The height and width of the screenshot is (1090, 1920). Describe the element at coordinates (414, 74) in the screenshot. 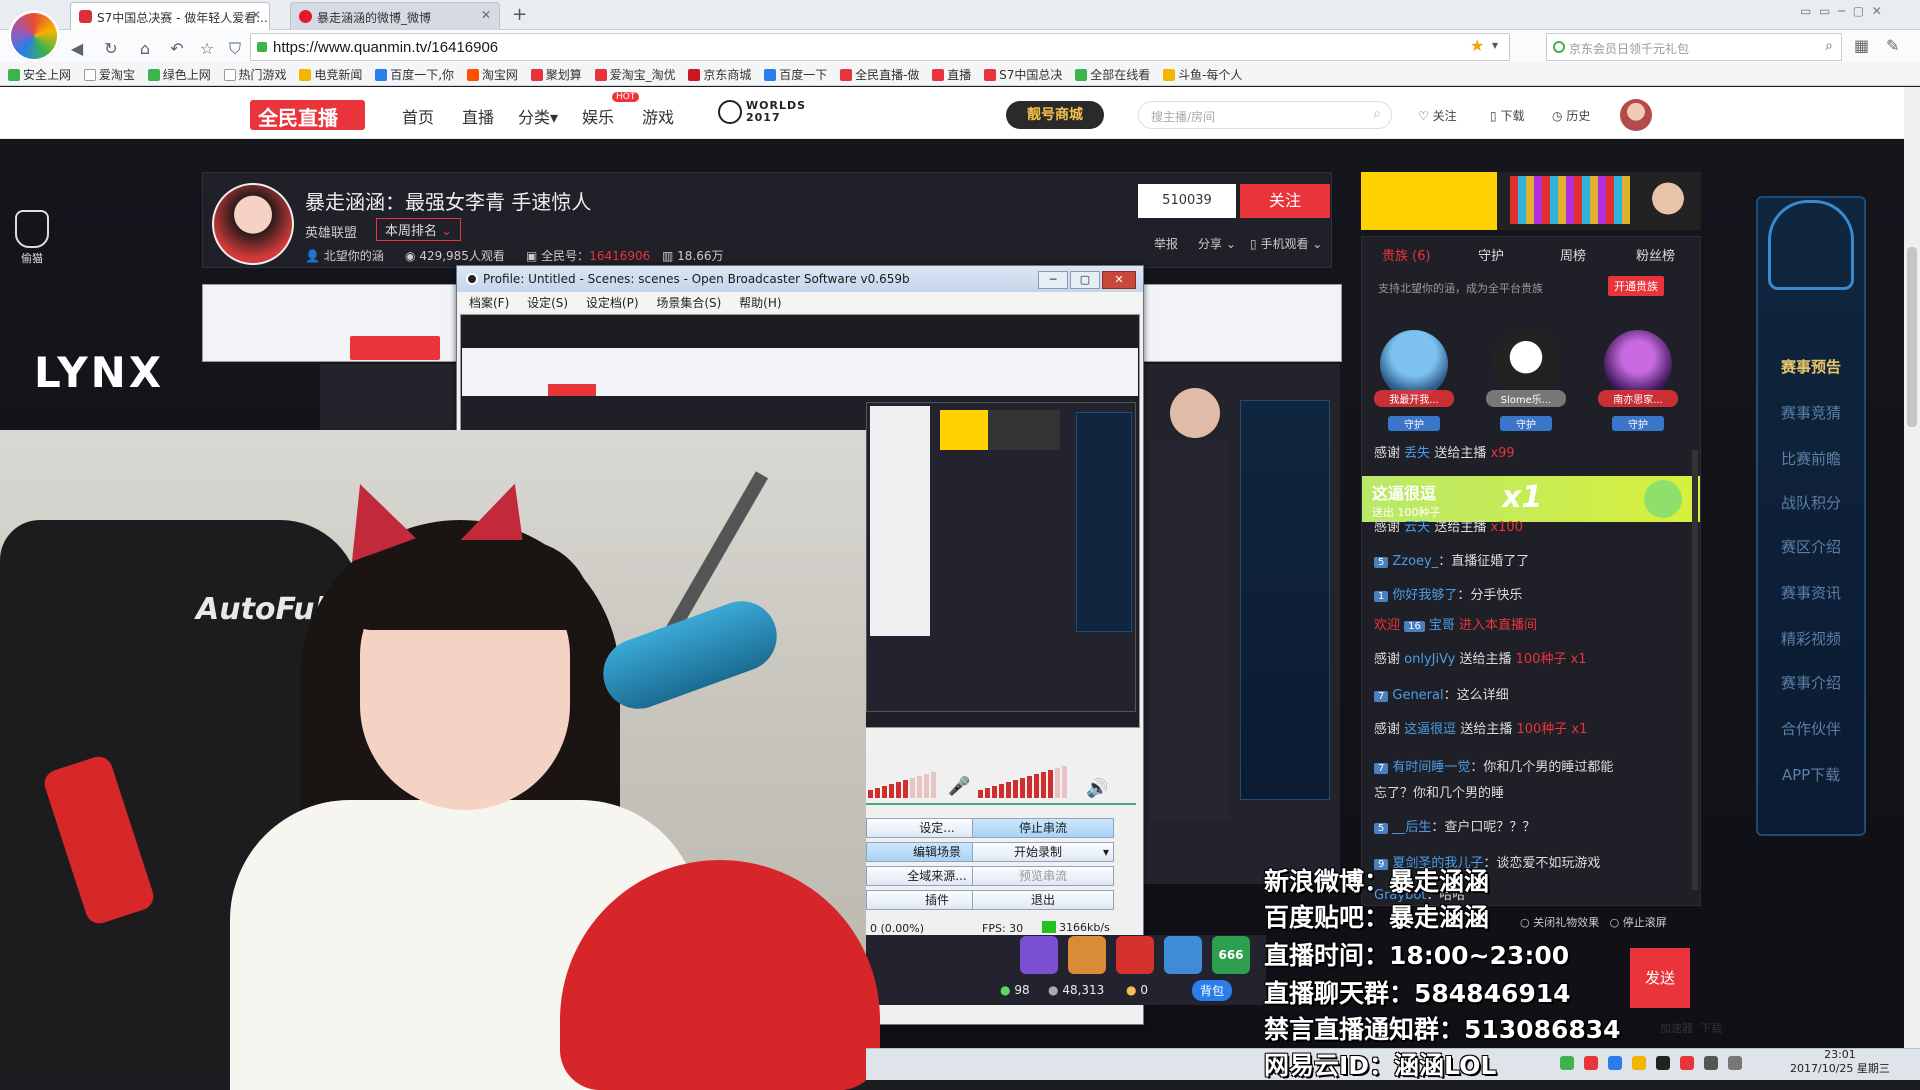

I see `bookmark-item: 百度一下,你` at that location.